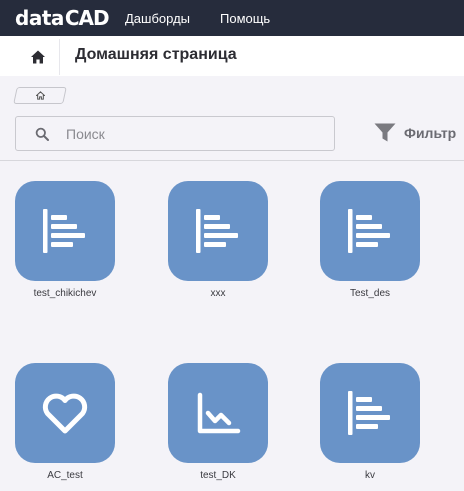  I want to click on search-box, so click(175, 133).